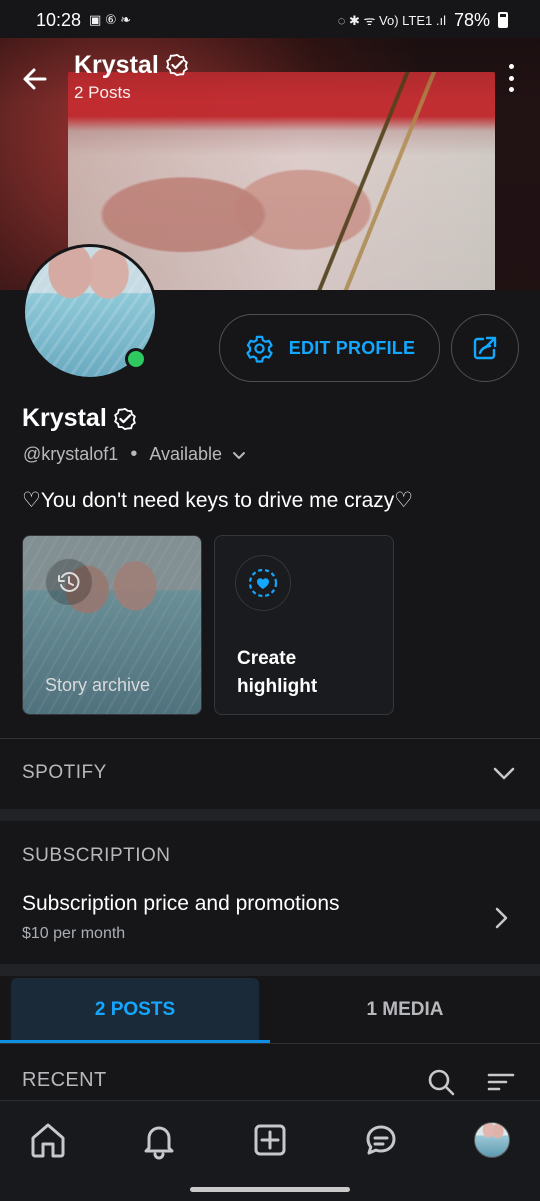 The image size is (540, 1201). I want to click on profile-name: Krystal, so click(64, 418).